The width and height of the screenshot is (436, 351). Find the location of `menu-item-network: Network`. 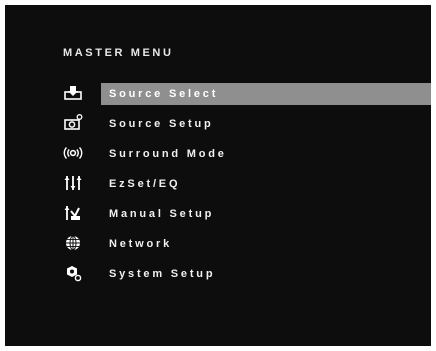

menu-item-network: Network is located at coordinates (218, 248).